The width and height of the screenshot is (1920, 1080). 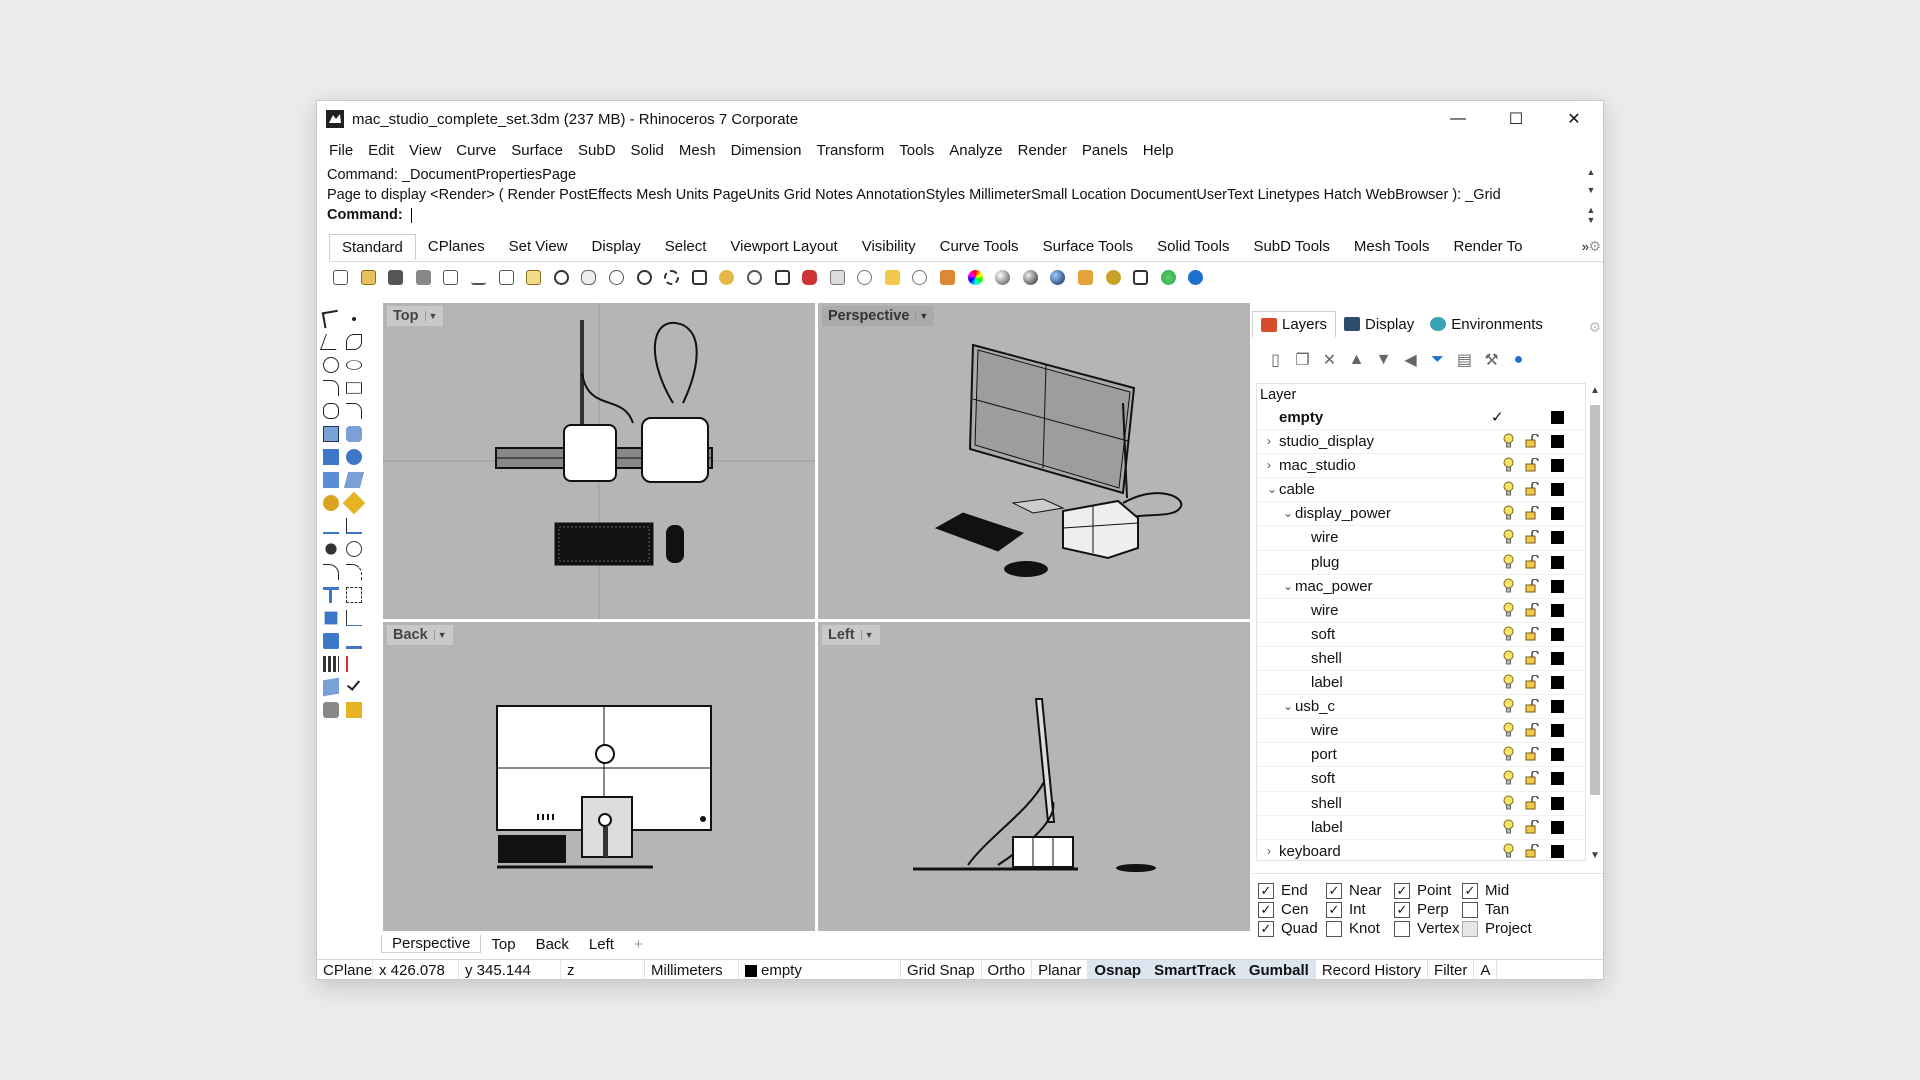 What do you see at coordinates (976, 150) in the screenshot?
I see `menu-analyze: Analyze` at bounding box center [976, 150].